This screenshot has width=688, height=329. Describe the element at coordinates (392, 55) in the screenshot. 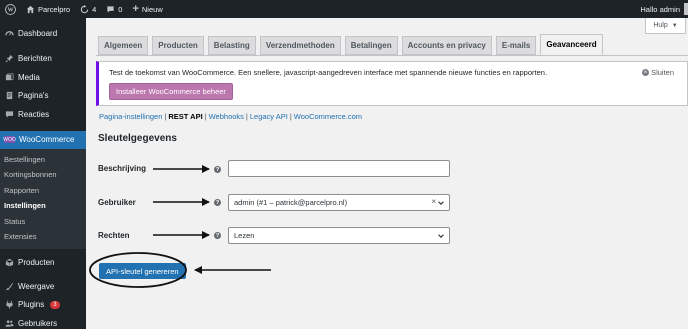

I see `tabs-divider` at that location.